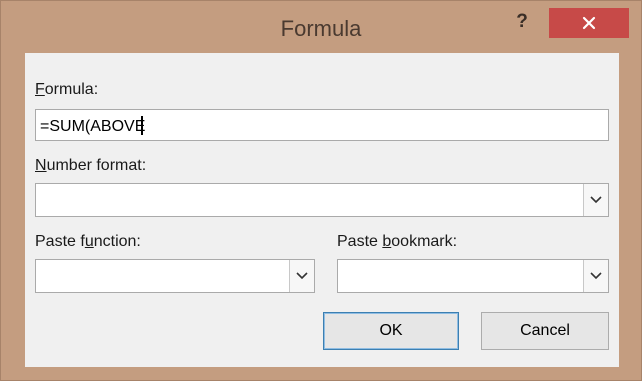 The image size is (642, 381). Describe the element at coordinates (545, 331) in the screenshot. I see `cancel-button: Cancel` at that location.